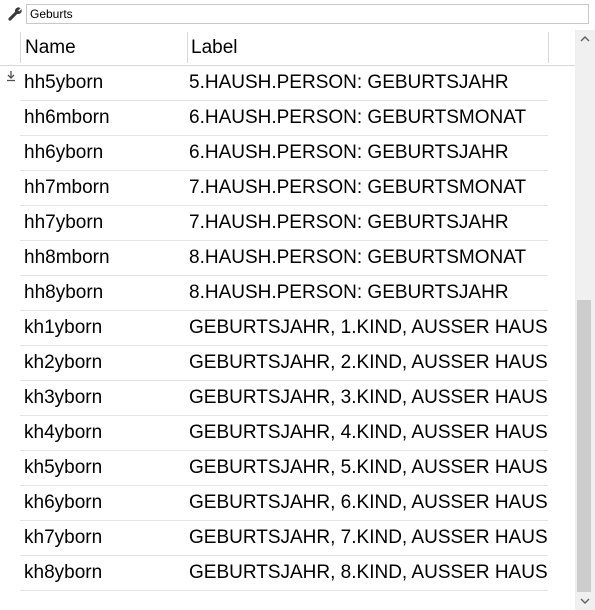  I want to click on table-row: kh4yborn GEBURTSJAHR, 4.KIND, AUSSER HAUS, so click(287, 433).